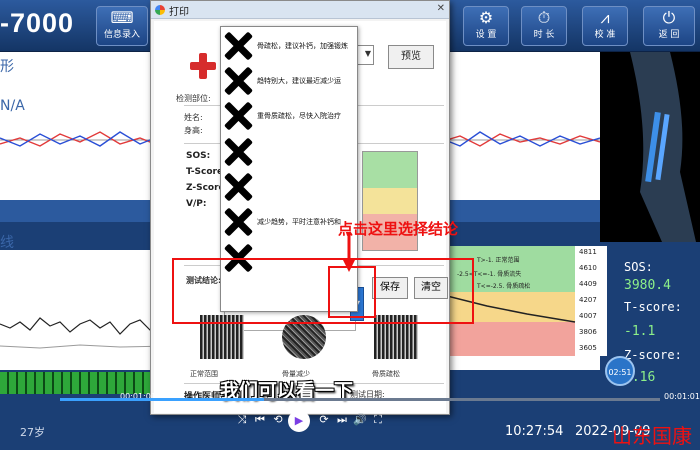  Describe the element at coordinates (193, 130) in the screenshot. I see `height-label: 身高:` at that location.